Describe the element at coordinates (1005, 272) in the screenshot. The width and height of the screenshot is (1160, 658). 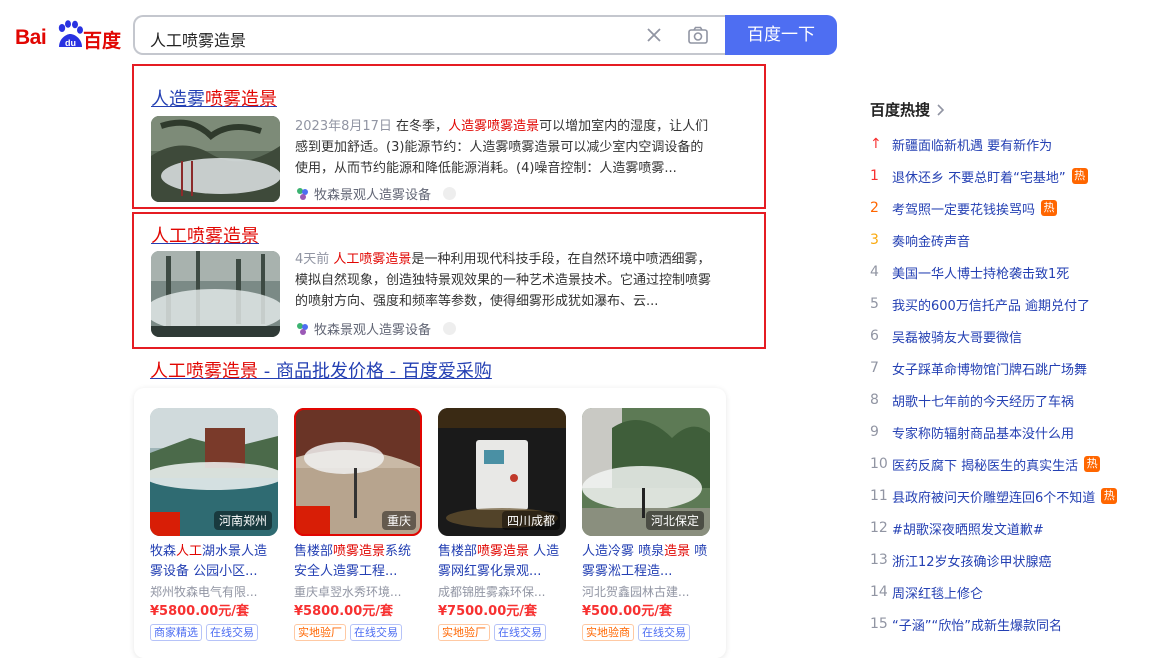
I see `hot-search-item: 4 美国一华人博士持枪袭击致1死` at that location.